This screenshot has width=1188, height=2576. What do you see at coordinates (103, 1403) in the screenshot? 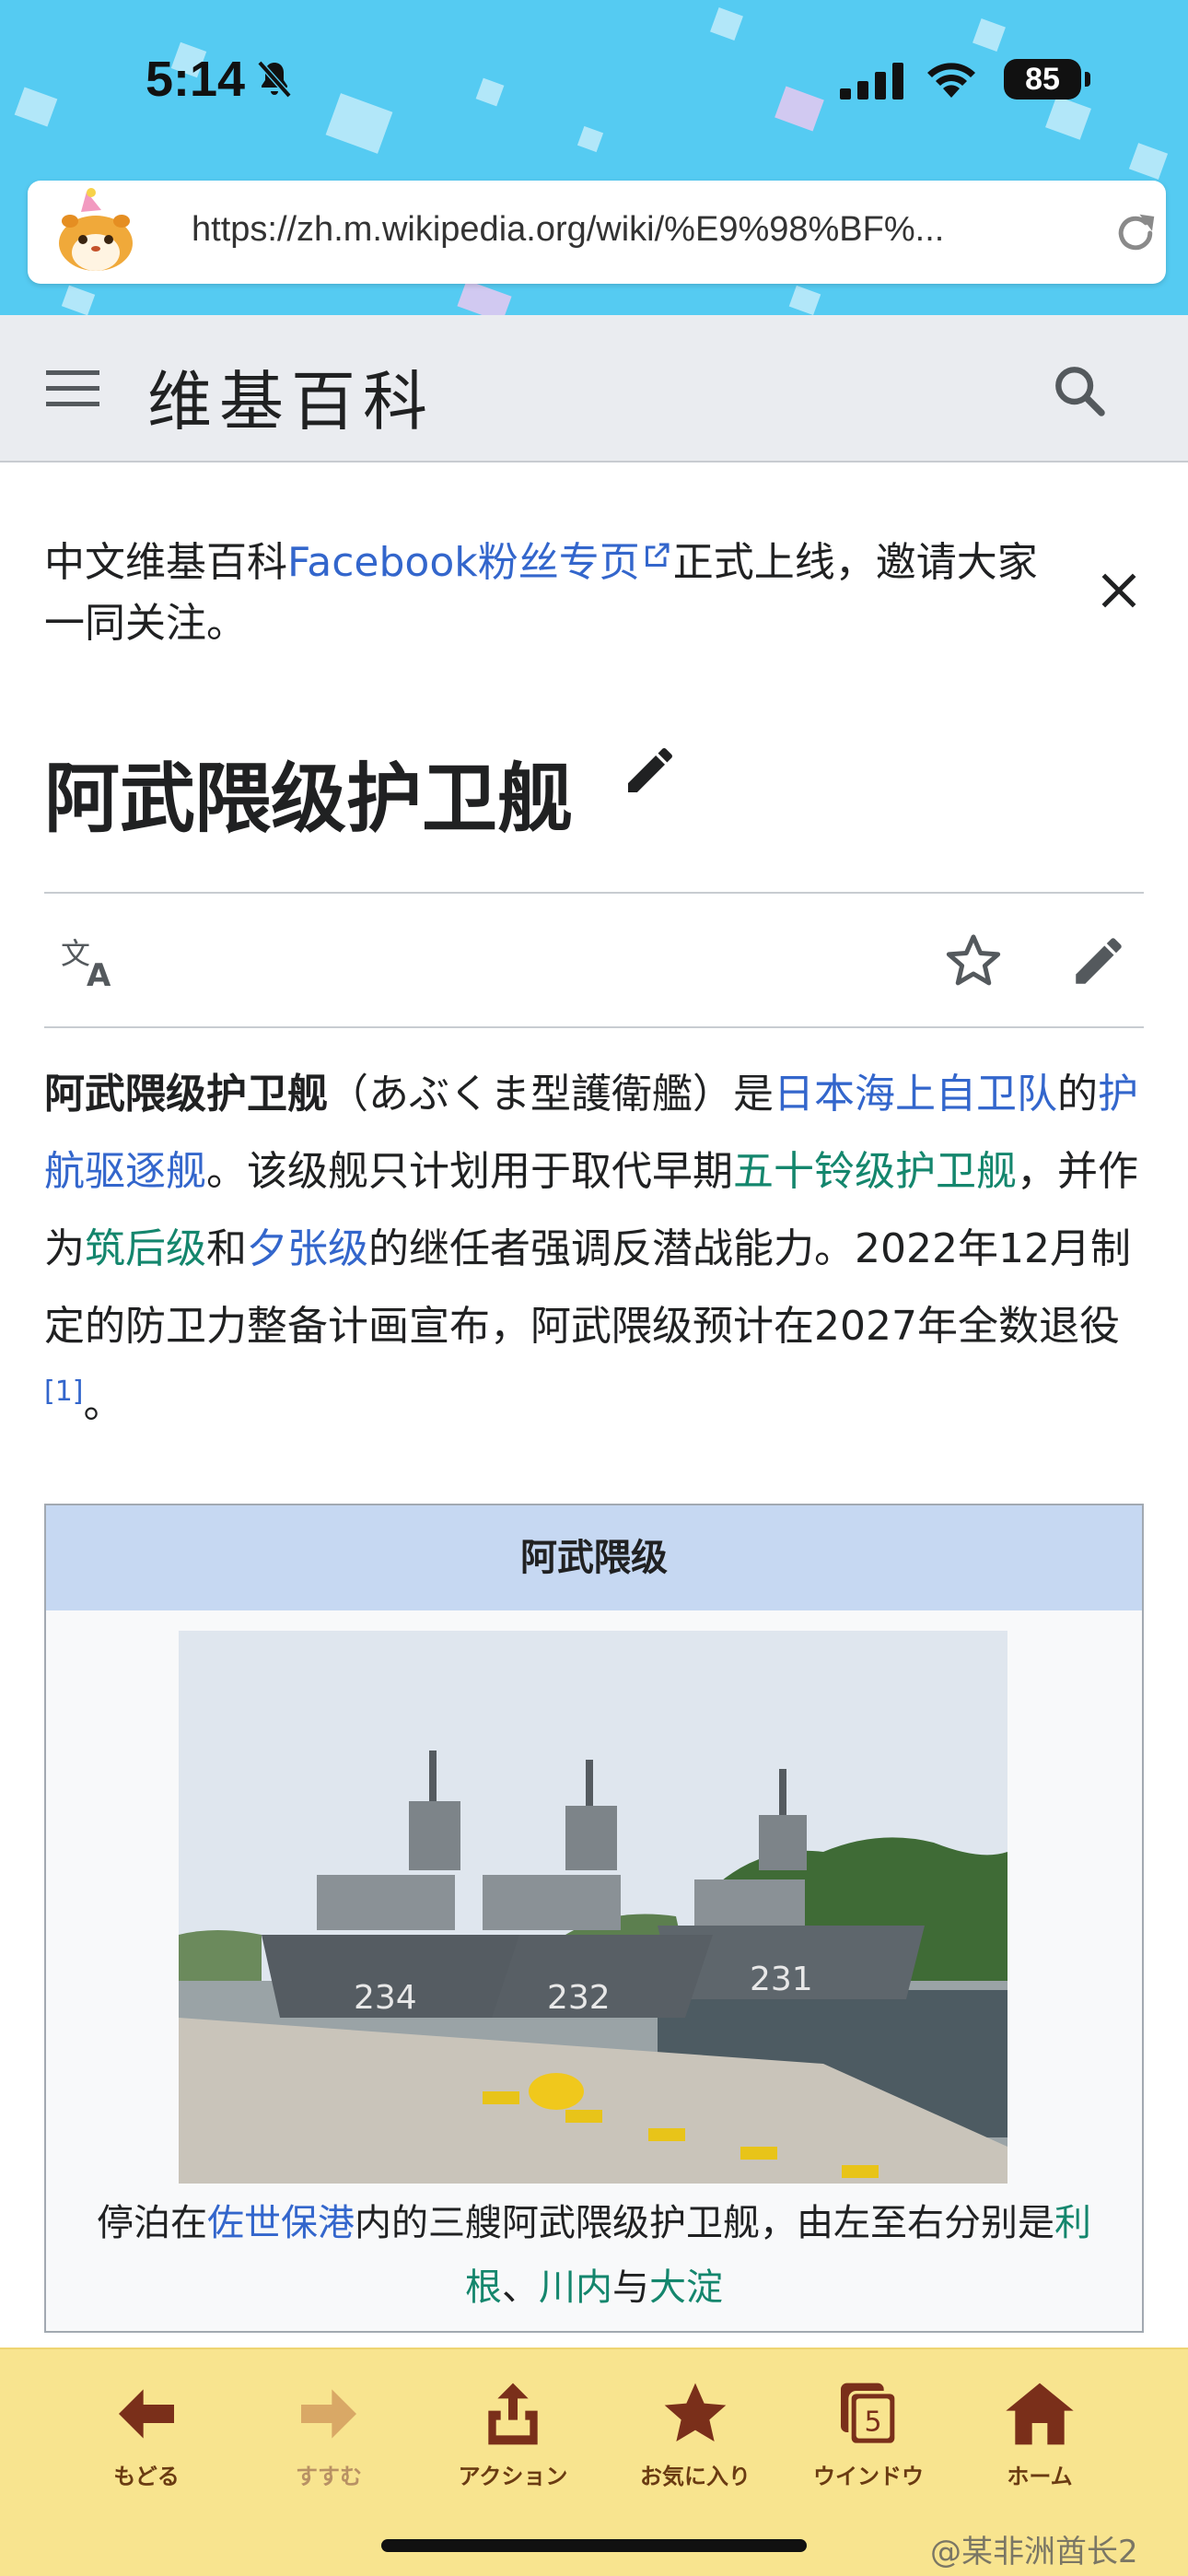
I see `lead-text: 。` at bounding box center [103, 1403].